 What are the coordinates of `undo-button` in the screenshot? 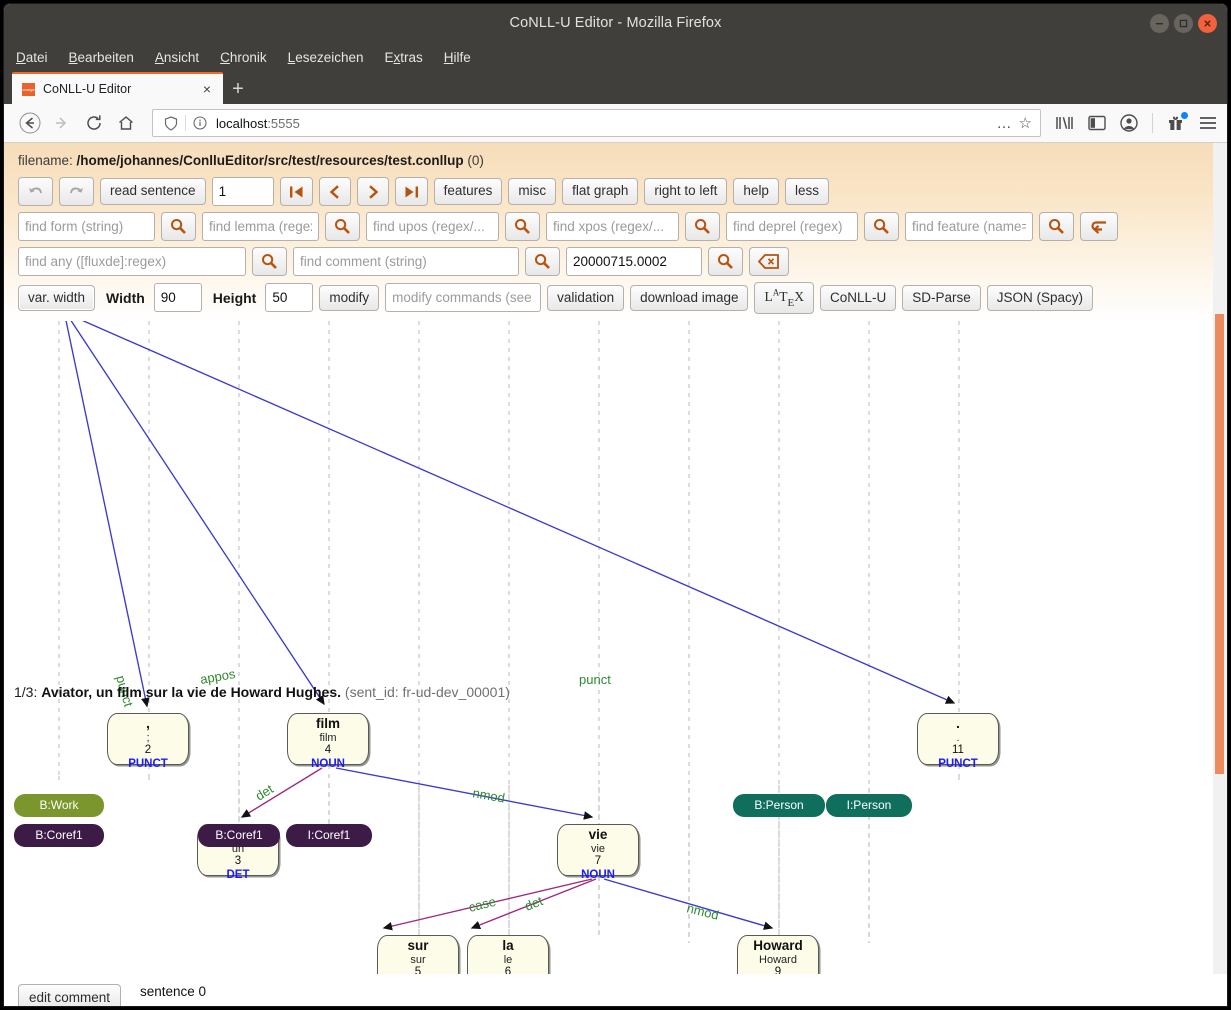 It's located at (35, 191).